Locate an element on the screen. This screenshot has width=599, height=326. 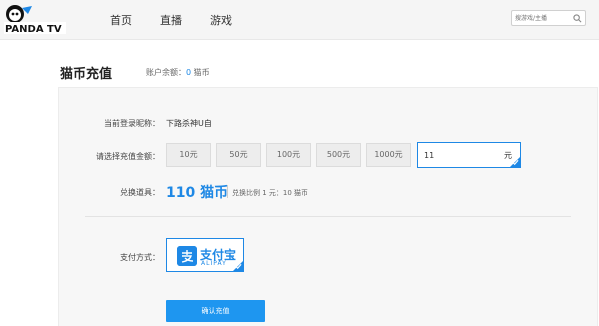
pandatv-logo: PANDA TV is located at coordinates (35, 19).